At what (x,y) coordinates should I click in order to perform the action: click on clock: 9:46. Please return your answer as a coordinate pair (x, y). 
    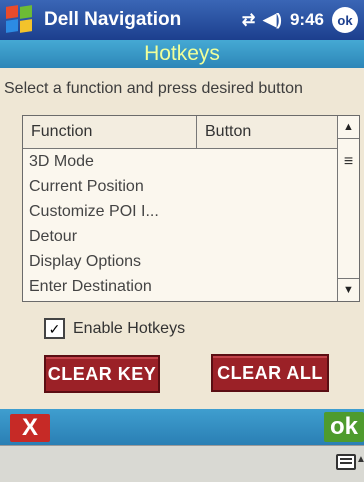
    Looking at the image, I should click on (307, 20).